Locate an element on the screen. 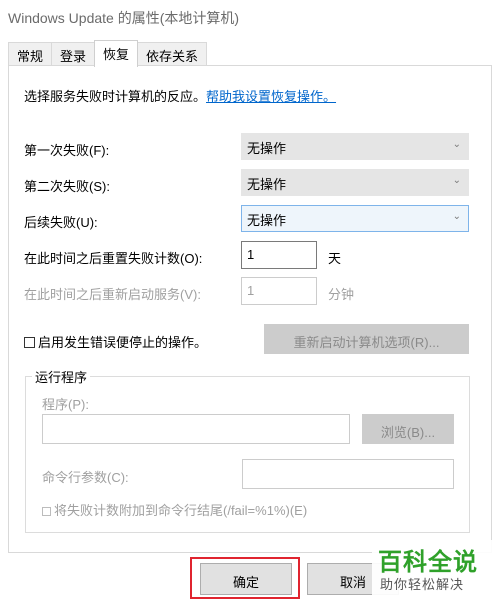 The height and width of the screenshot is (601, 500). enable-stop-actions-row: 启用发生错误便停止的操作。 is located at coordinates (115, 341).